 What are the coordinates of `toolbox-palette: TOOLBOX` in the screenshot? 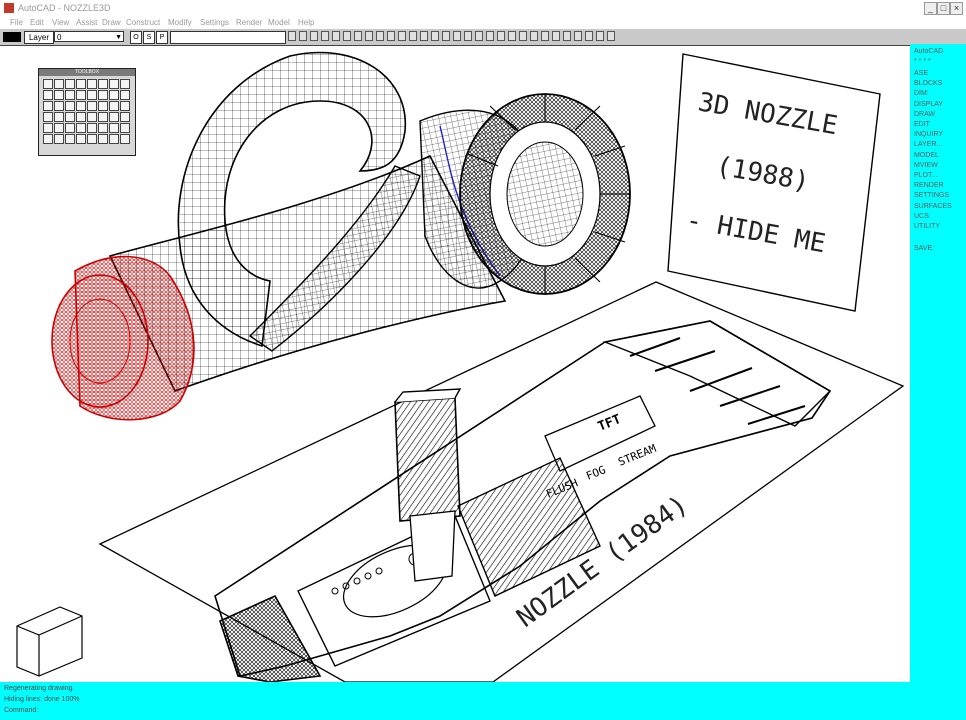 It's located at (87, 112).